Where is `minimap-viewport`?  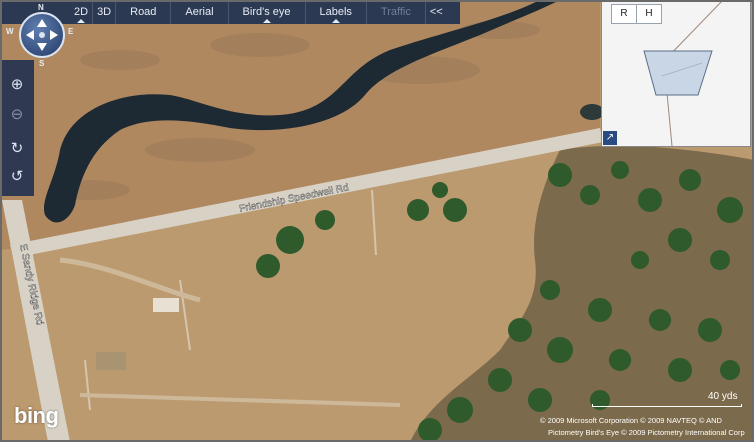
minimap-viewport is located at coordinates (678, 73).